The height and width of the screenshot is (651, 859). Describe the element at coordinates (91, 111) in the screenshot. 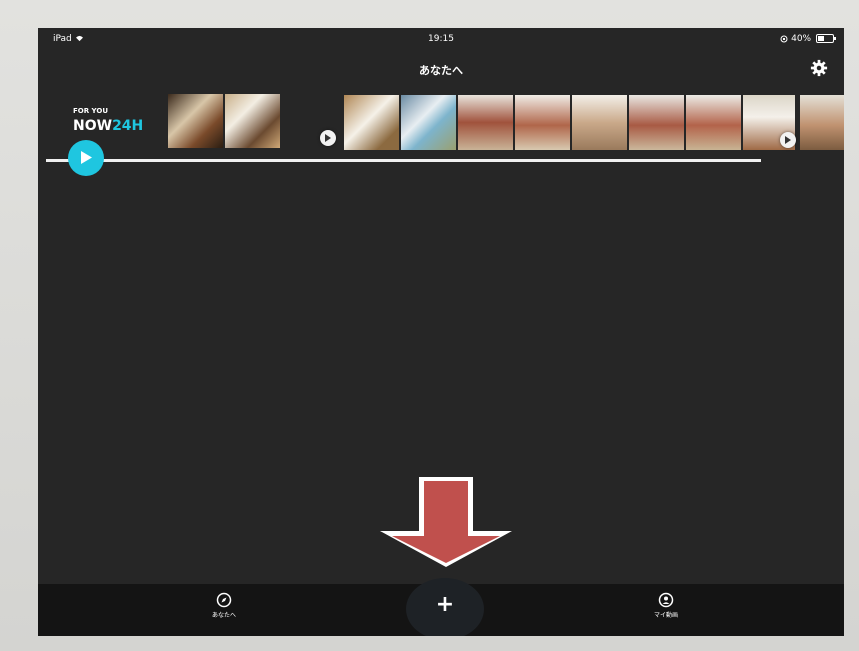

I see `brand-subtitle: FOR YOU` at that location.